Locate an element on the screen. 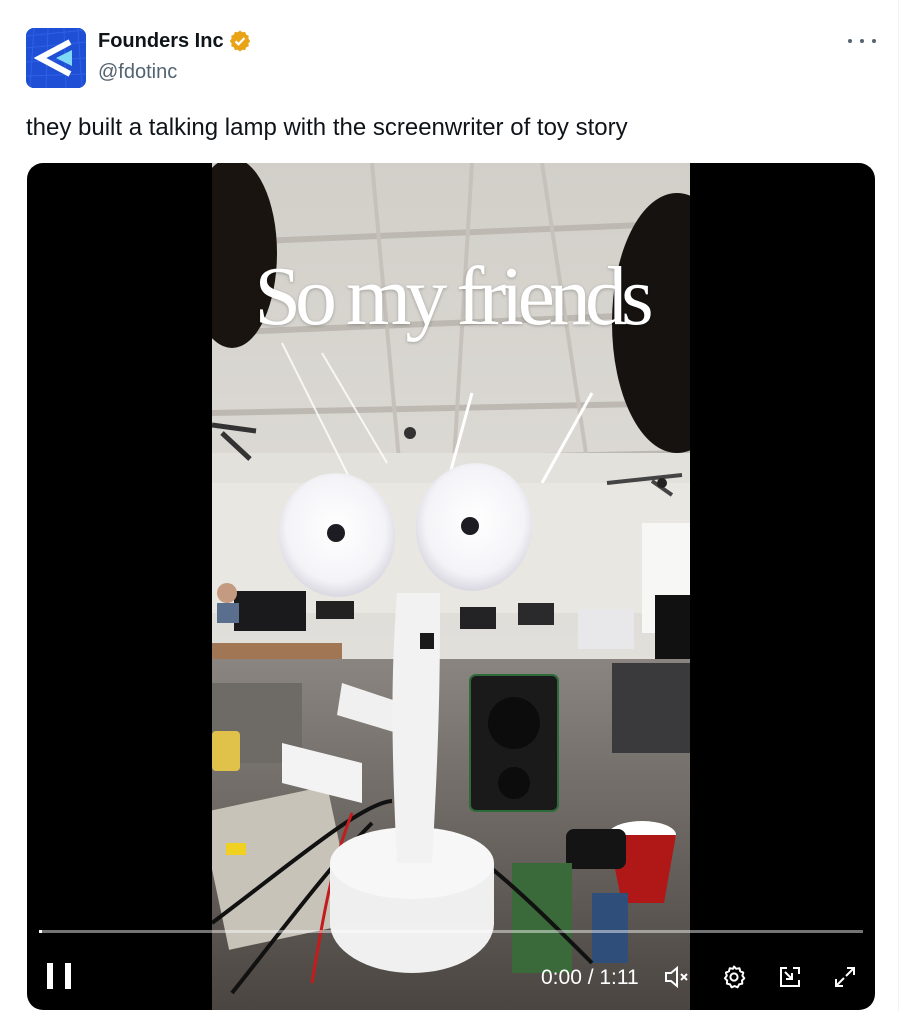 This screenshot has width=899, height=1011. founders-inc-logo-icon is located at coordinates (56, 58).